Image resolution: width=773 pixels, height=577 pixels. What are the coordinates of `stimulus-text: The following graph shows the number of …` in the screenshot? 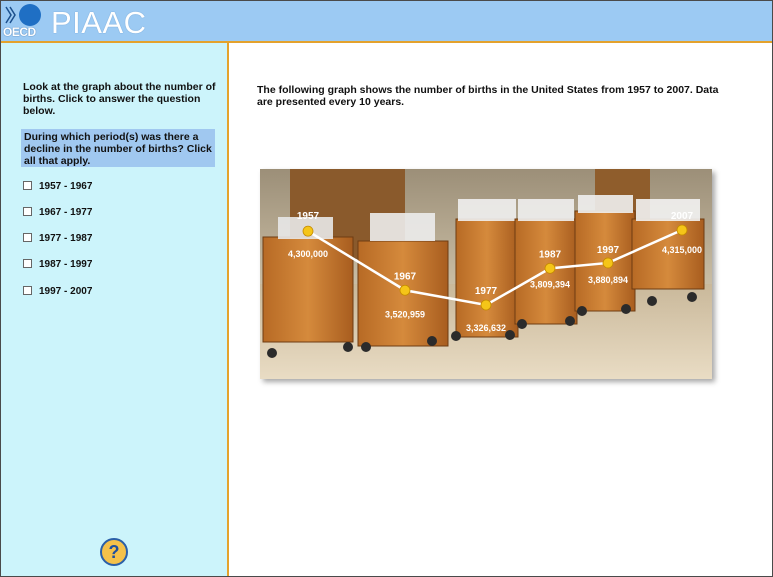 It's located at (488, 96).